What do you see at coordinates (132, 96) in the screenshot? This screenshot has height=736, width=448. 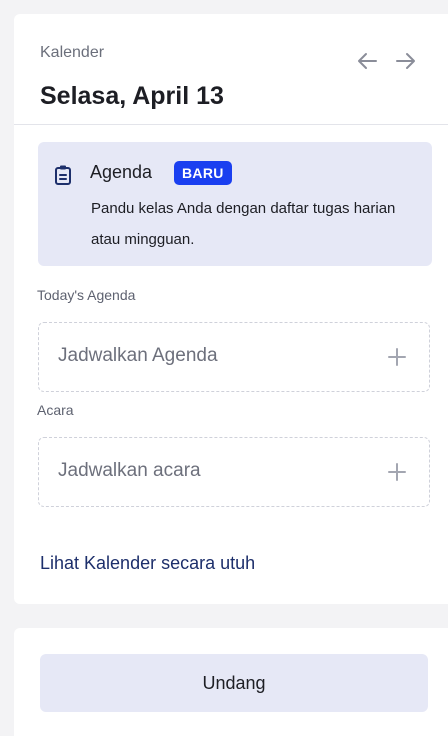 I see `calendar-date: Selasa, April 13` at bounding box center [132, 96].